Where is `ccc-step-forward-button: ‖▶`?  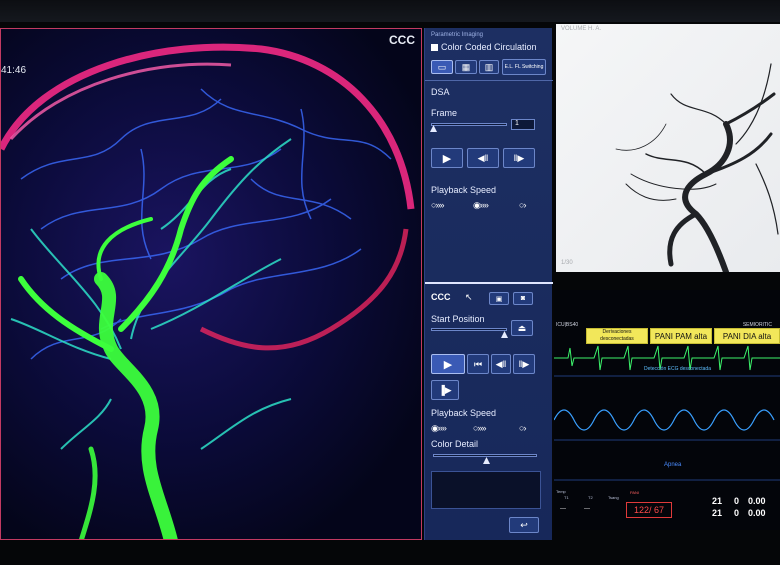 ccc-step-forward-button: ‖▶ is located at coordinates (524, 364).